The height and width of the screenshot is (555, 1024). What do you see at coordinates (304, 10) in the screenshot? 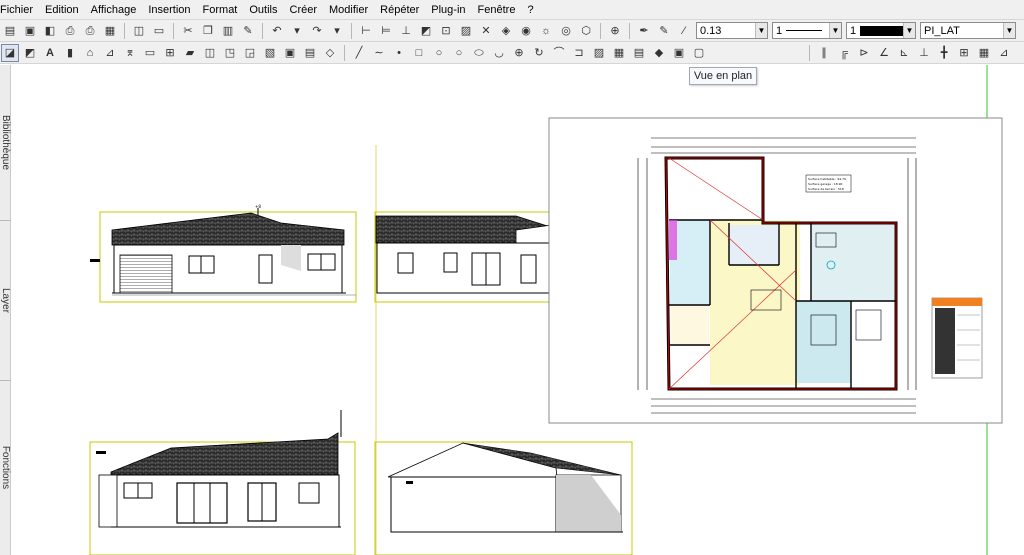
I see `menu-creer: Créer` at bounding box center [304, 10].